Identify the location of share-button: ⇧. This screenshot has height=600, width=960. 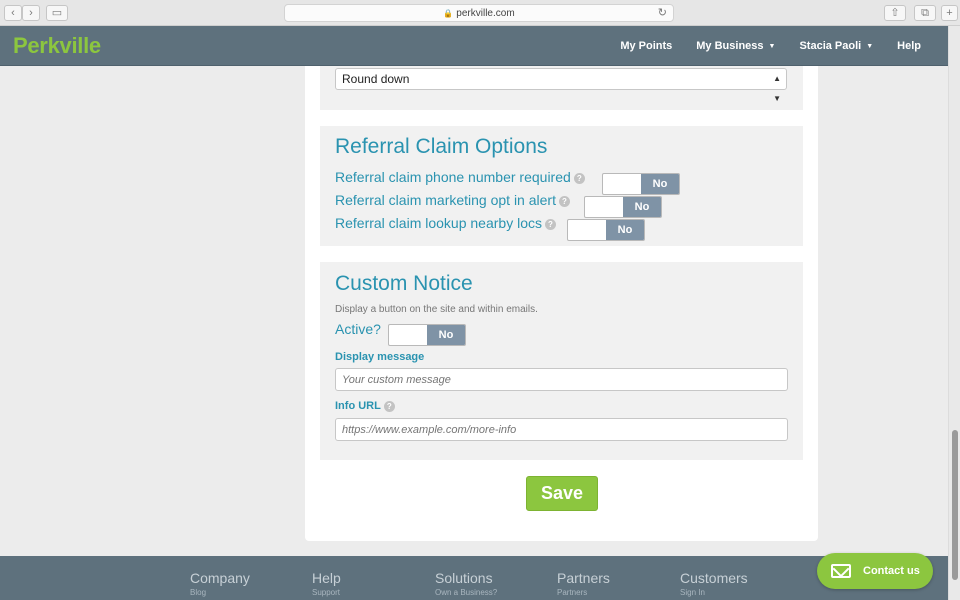
(895, 13).